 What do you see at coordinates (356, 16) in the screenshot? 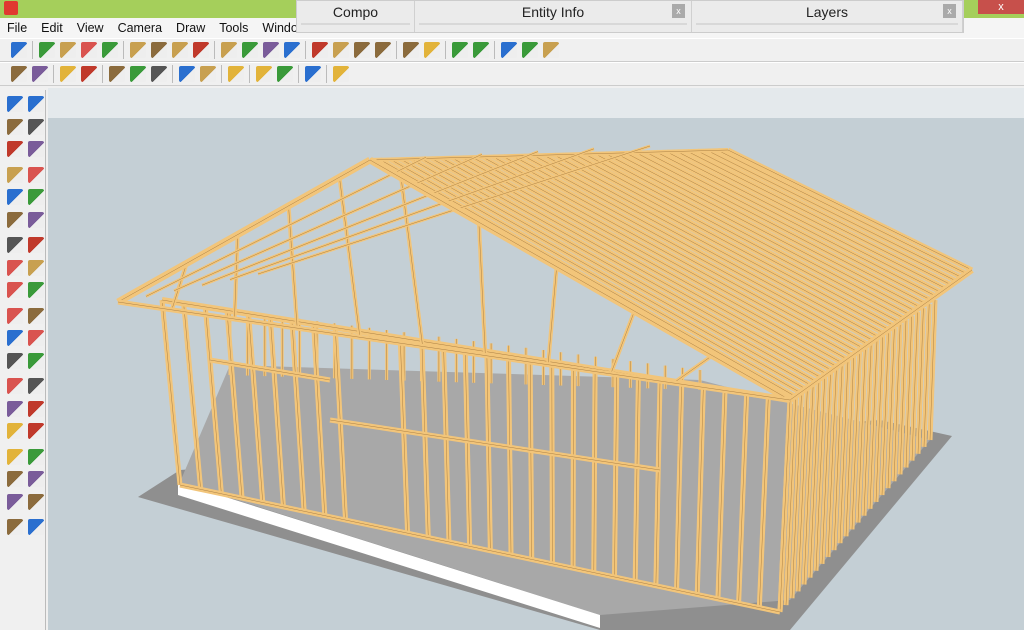
I see `panel-components: Compo` at bounding box center [356, 16].